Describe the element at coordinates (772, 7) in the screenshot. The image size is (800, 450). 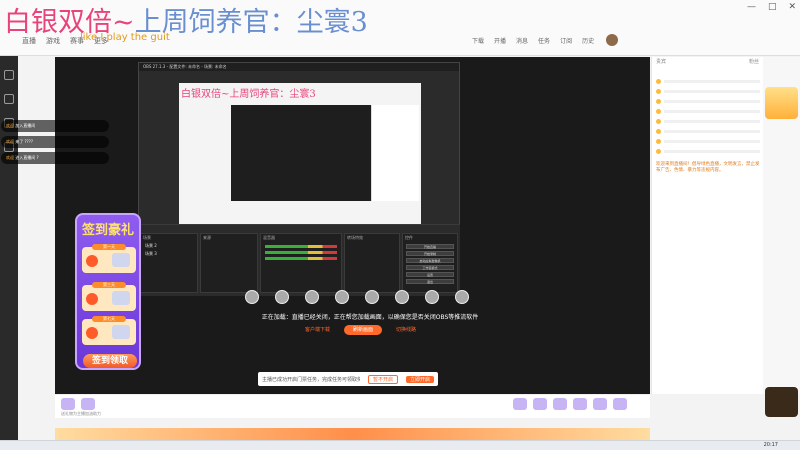
I see `maximize-button: □` at that location.